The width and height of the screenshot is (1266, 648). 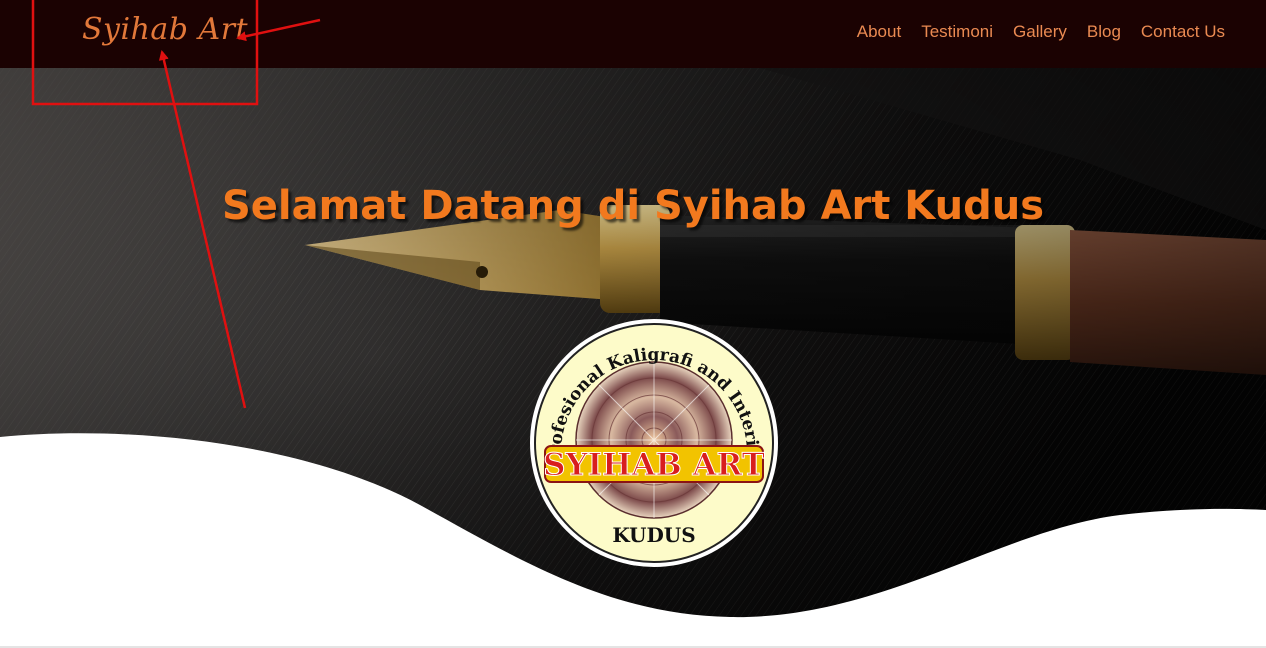 I want to click on nav-link-contact-us: Contact Us, so click(x=1183, y=32).